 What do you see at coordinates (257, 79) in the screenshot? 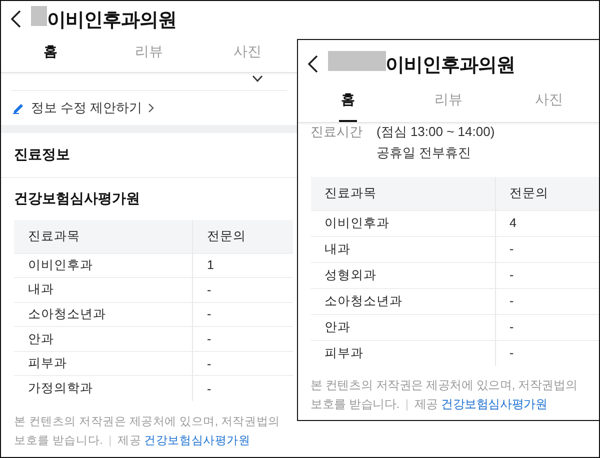
I see `chevron-down-icon` at bounding box center [257, 79].